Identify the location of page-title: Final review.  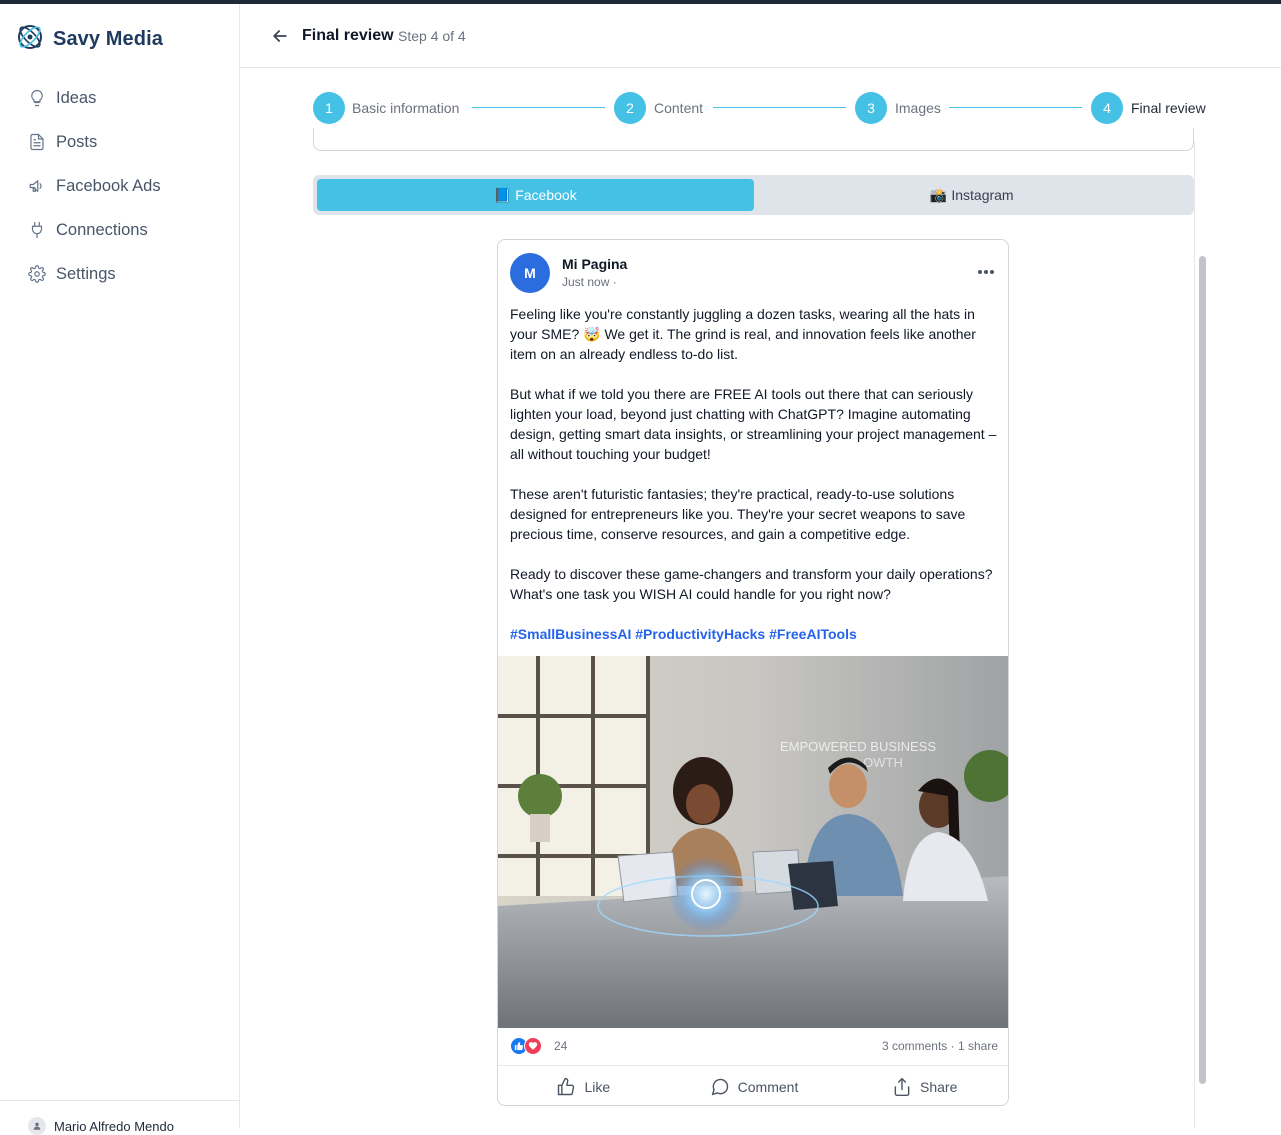
(348, 35).